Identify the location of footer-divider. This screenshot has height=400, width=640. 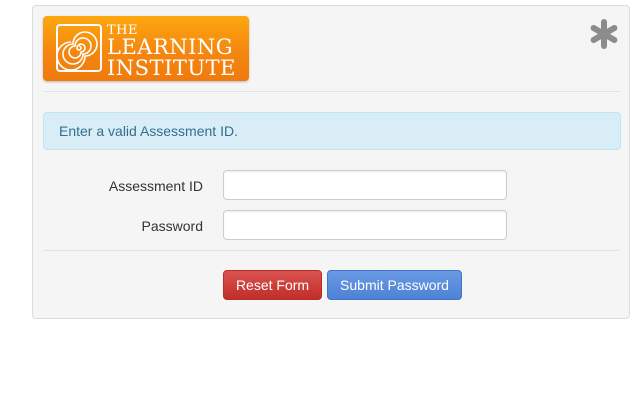
(331, 250).